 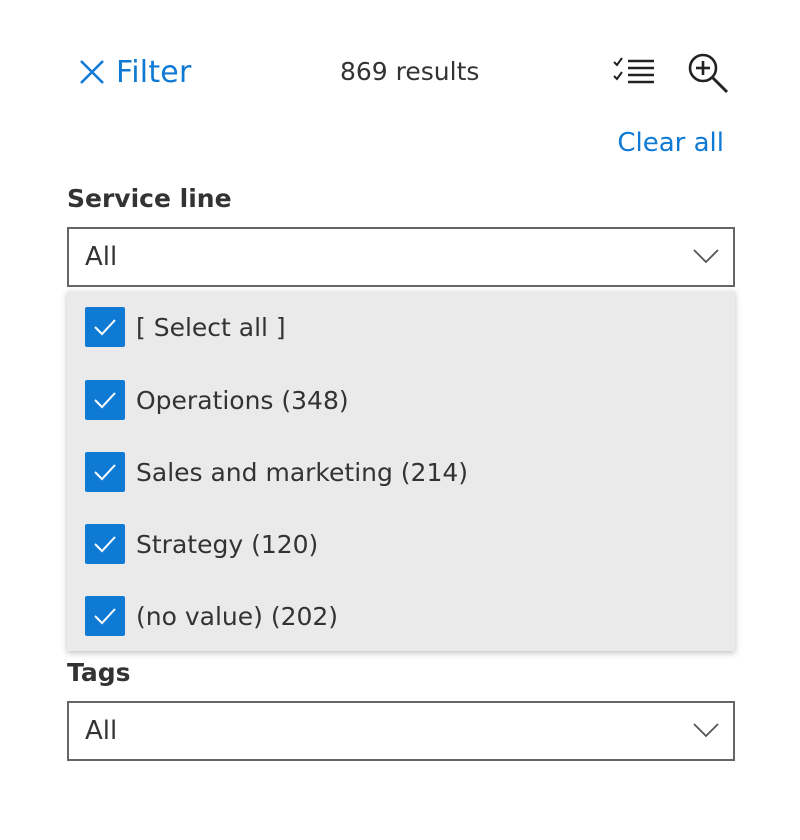 What do you see at coordinates (670, 143) in the screenshot?
I see `clear-all-link: Clear all` at bounding box center [670, 143].